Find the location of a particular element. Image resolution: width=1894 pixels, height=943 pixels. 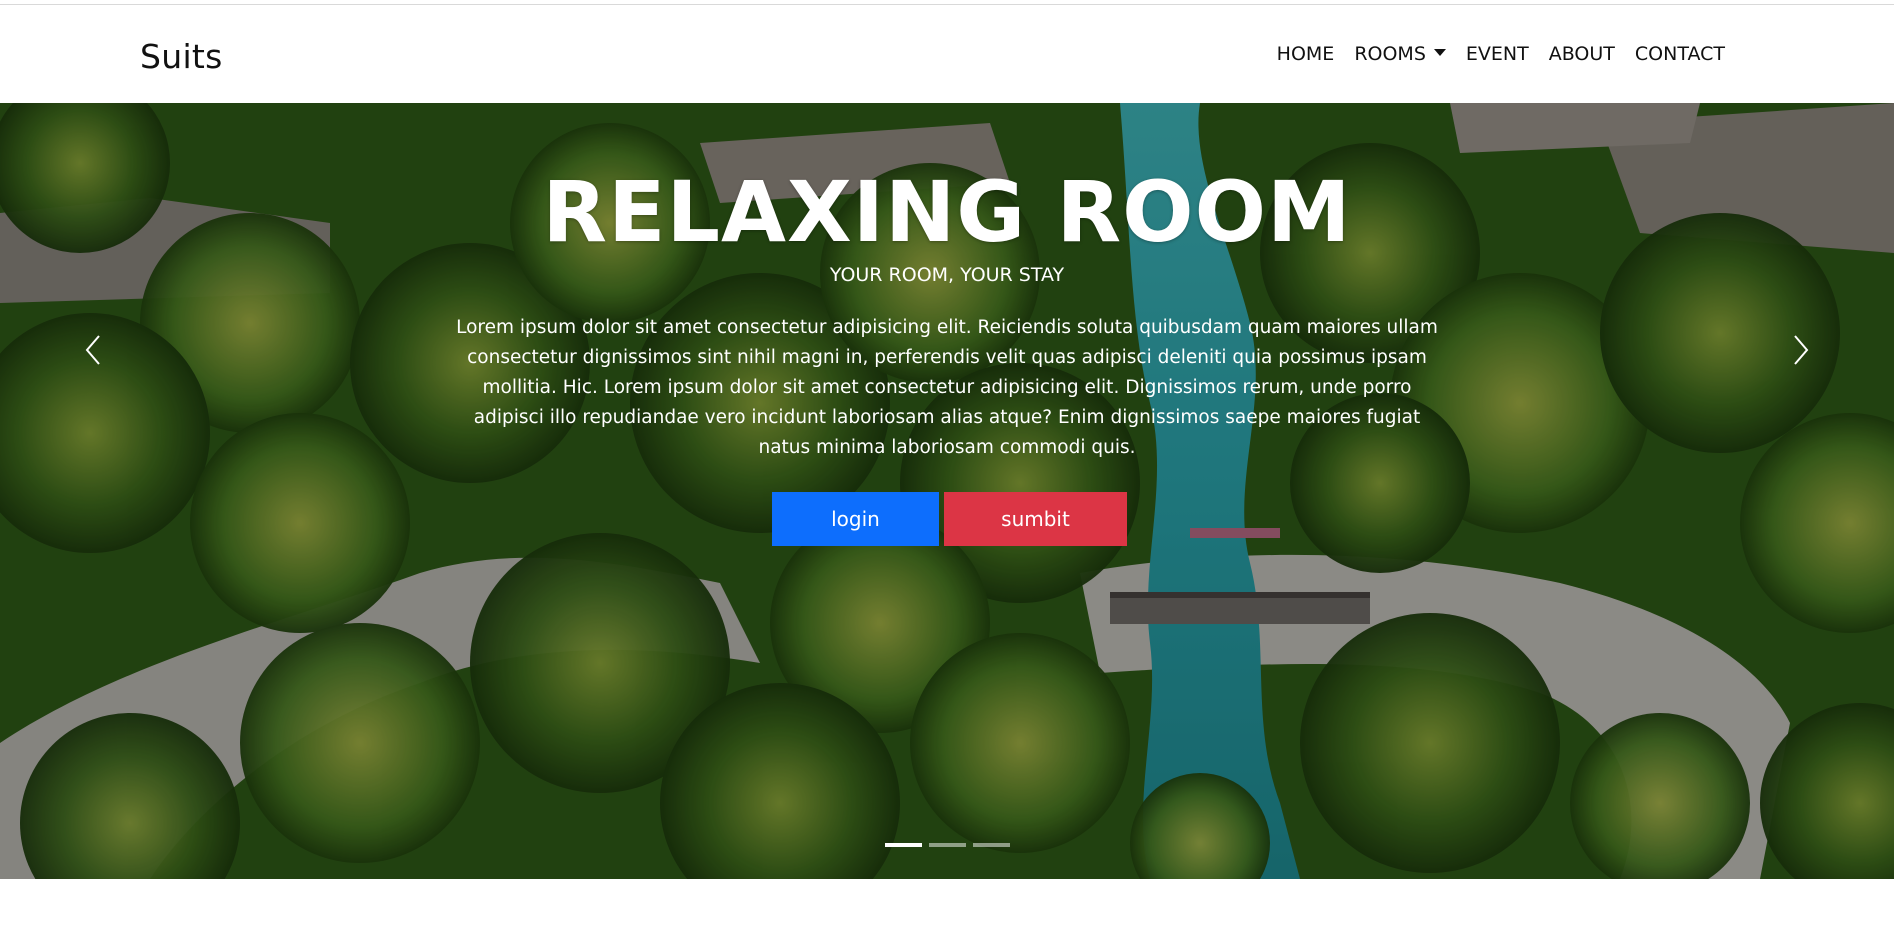

submit-button: sumbit is located at coordinates (1035, 519).